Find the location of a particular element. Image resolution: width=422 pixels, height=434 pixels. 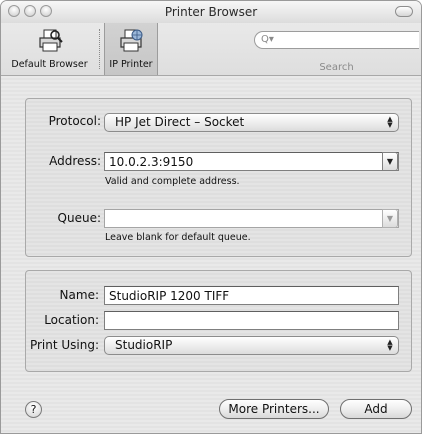

address-combo: ▼ is located at coordinates (251, 161).